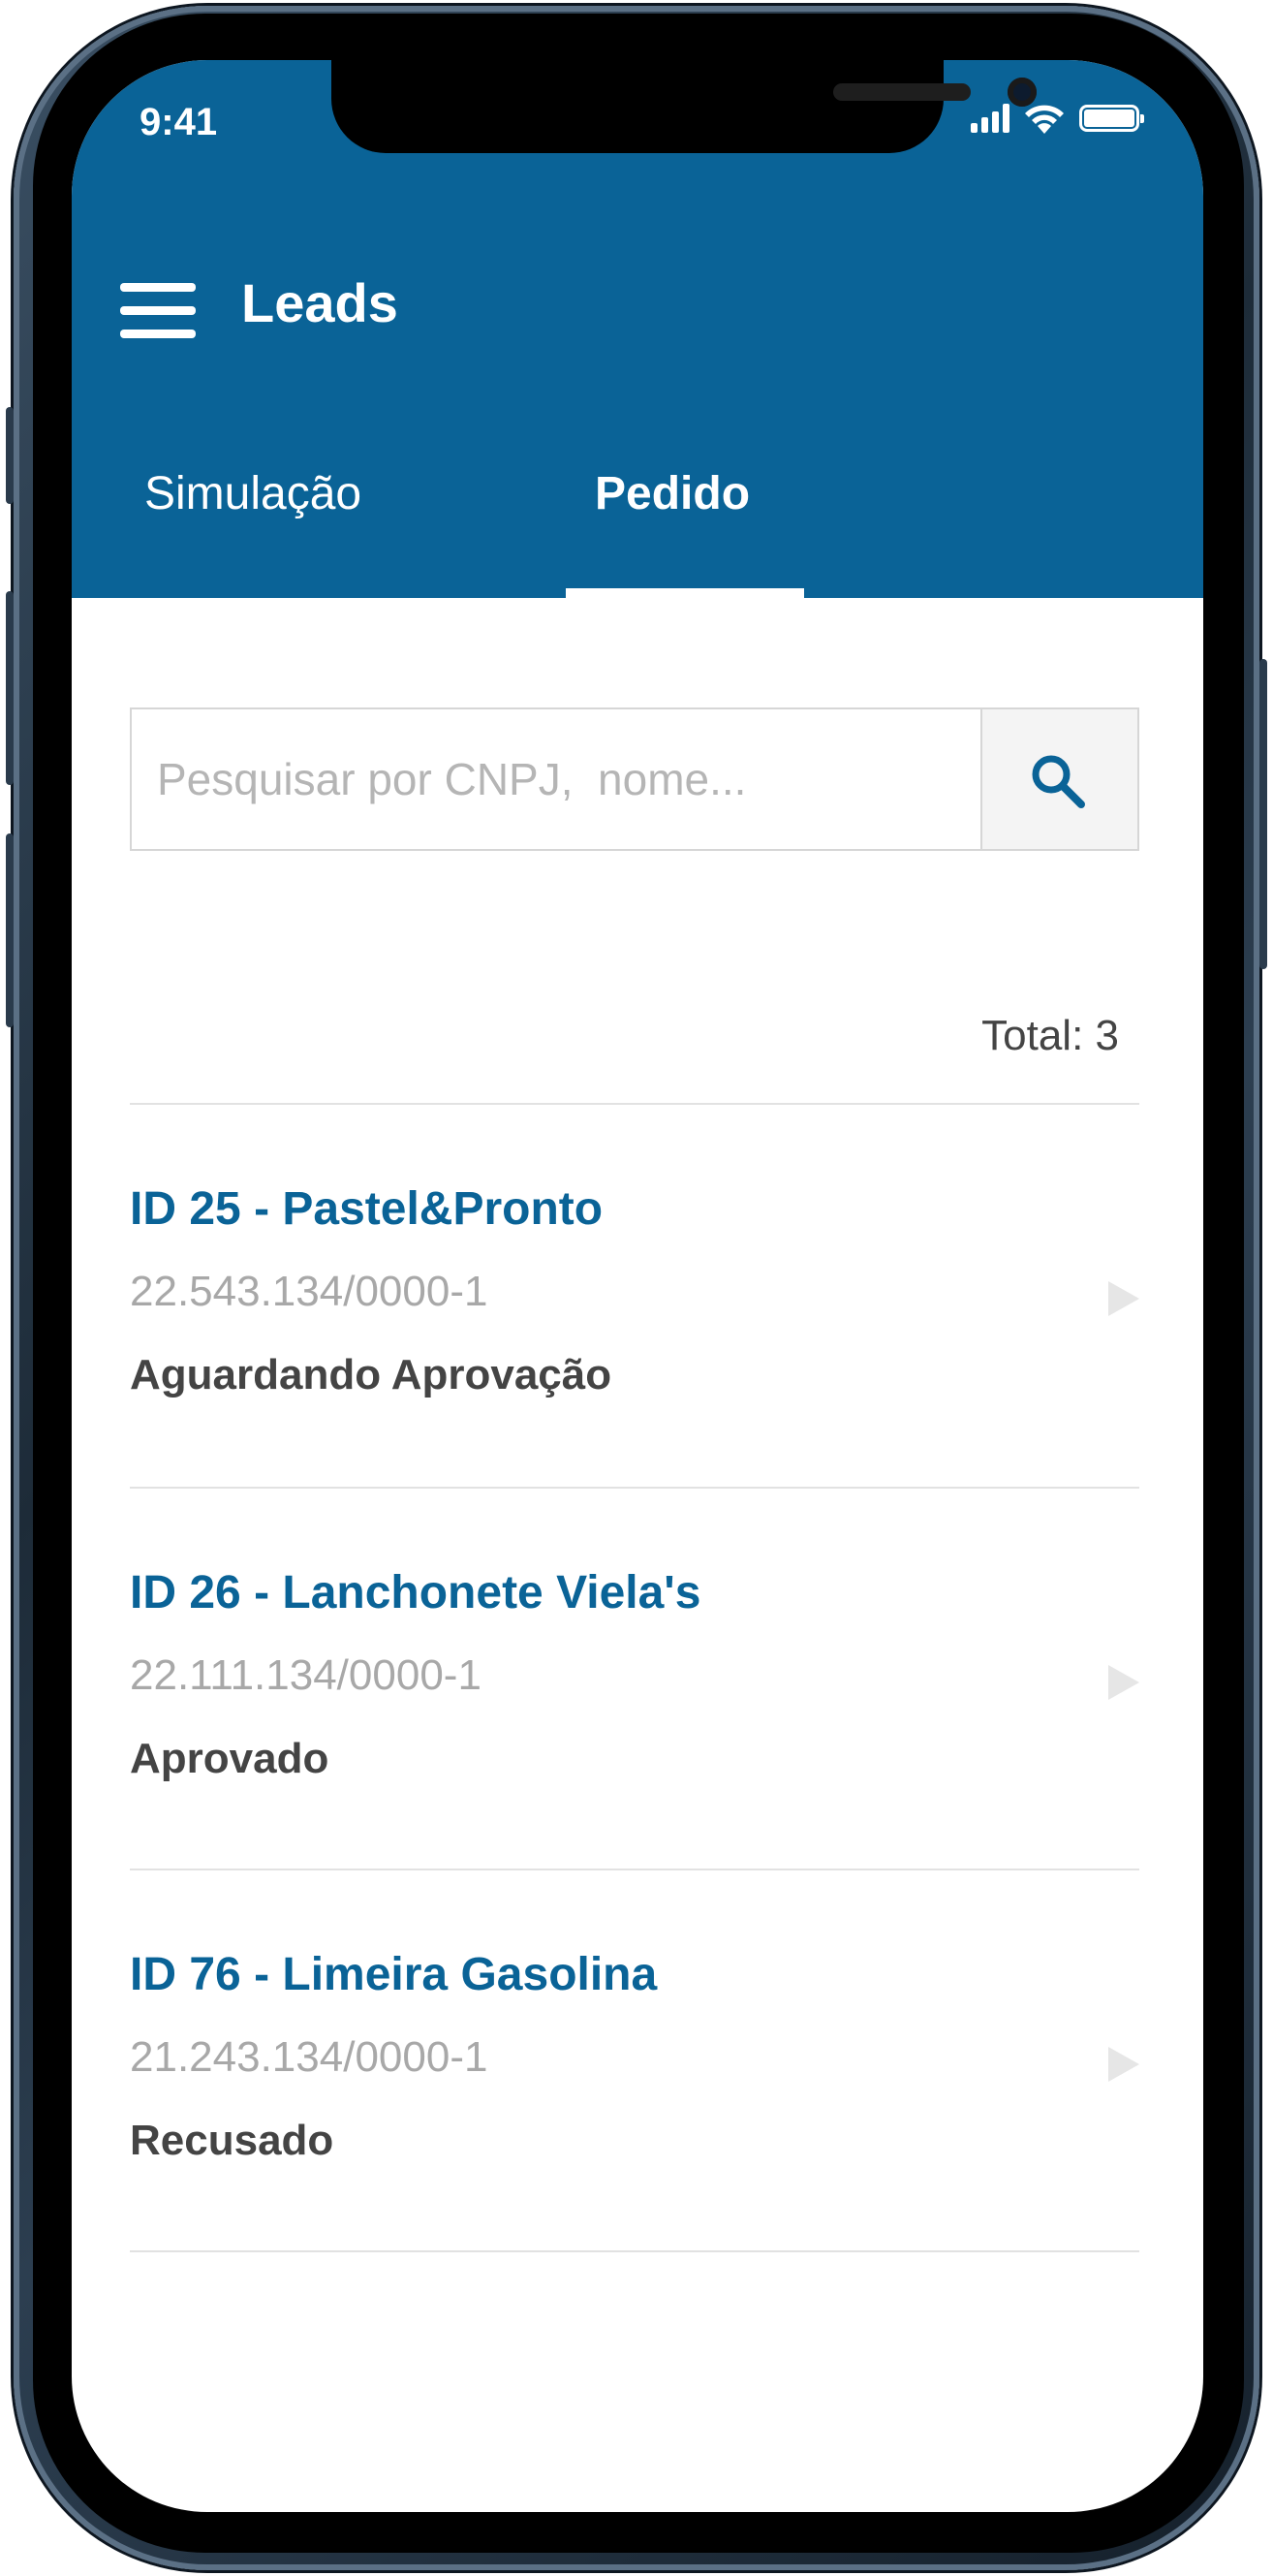 The image size is (1273, 2576). What do you see at coordinates (371, 1374) in the screenshot?
I see `lead-status: Aguardando Aprovação` at bounding box center [371, 1374].